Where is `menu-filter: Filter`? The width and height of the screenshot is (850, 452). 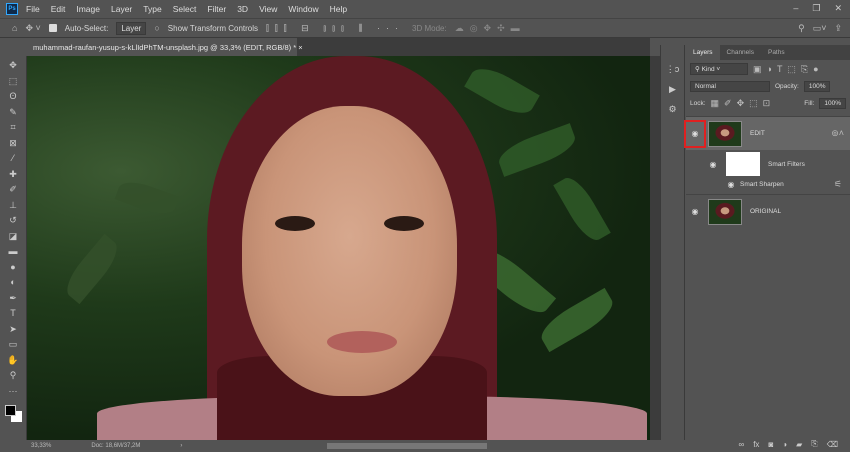 menu-filter: Filter is located at coordinates (216, 9).